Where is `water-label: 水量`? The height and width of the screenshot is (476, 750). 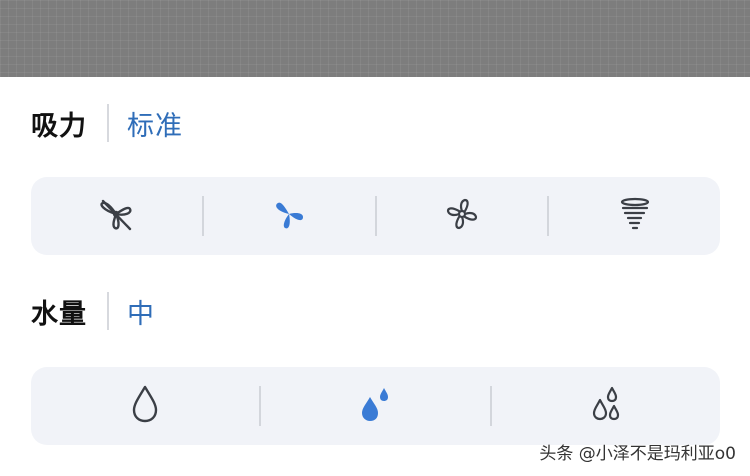
water-label: 水量 is located at coordinates (59, 314).